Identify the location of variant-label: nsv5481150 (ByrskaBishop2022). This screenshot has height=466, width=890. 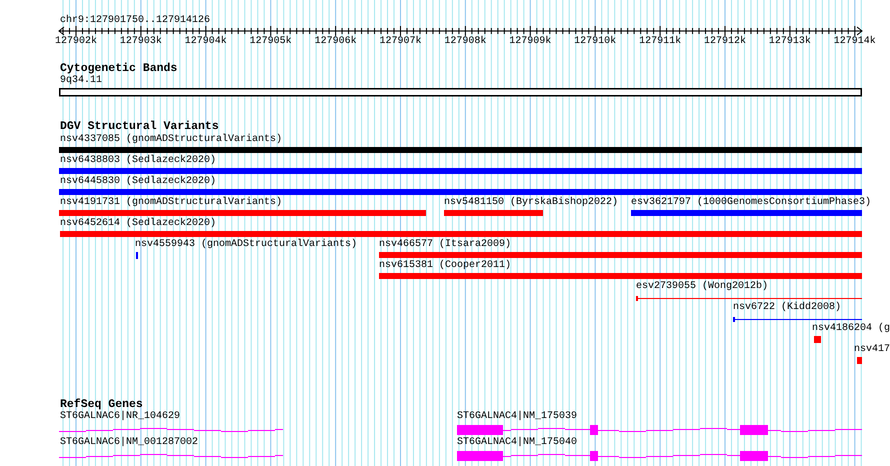
(531, 203).